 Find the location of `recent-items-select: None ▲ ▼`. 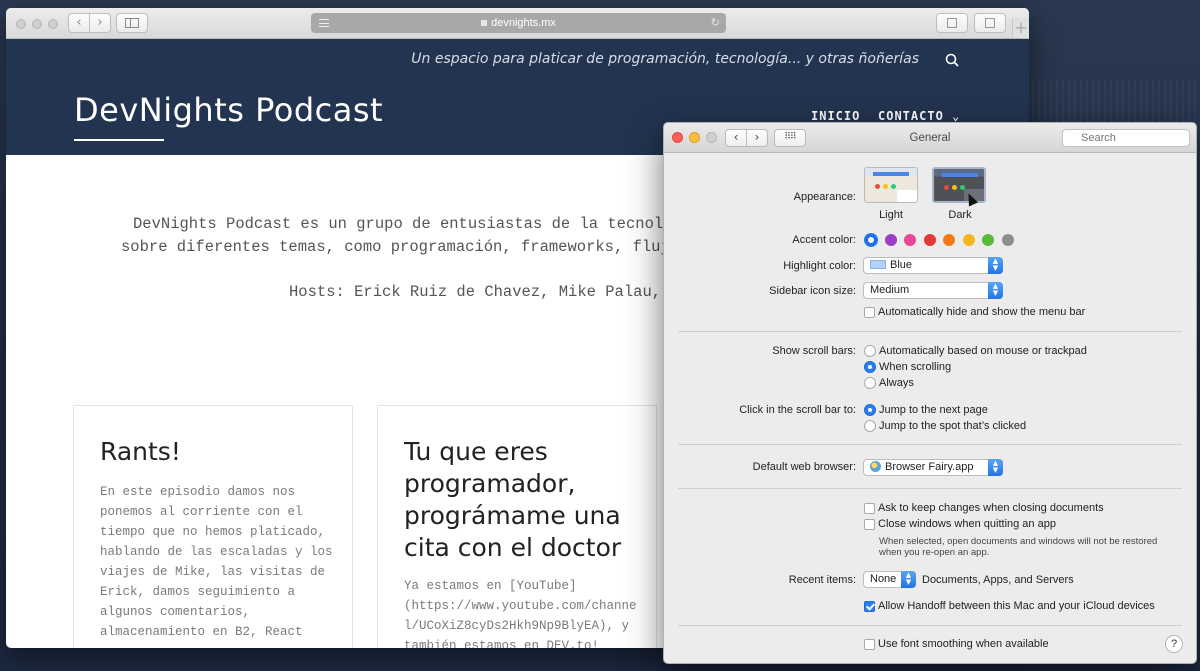

recent-items-select: None ▲ ▼ is located at coordinates (889, 579).